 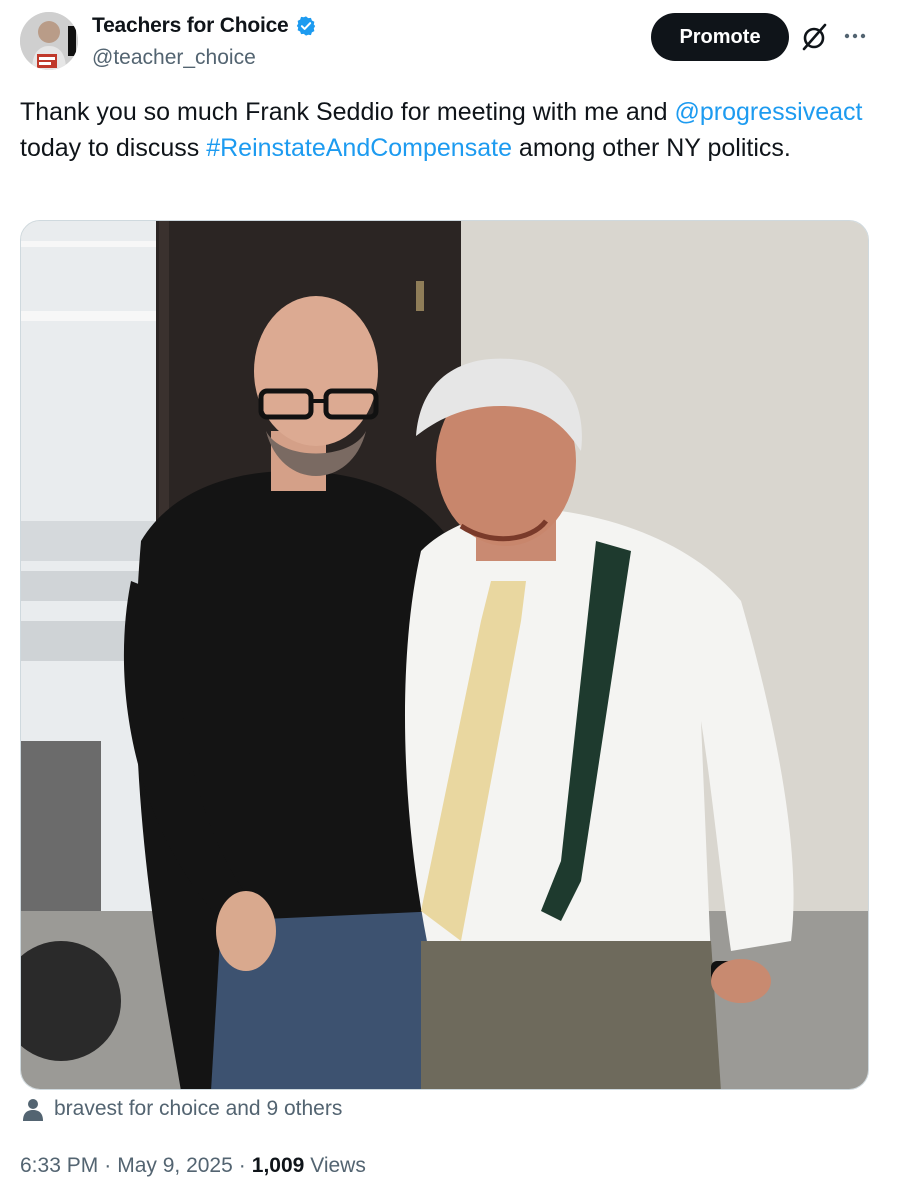 What do you see at coordinates (278, 1165) in the screenshot?
I see `views-count: 1,009` at bounding box center [278, 1165].